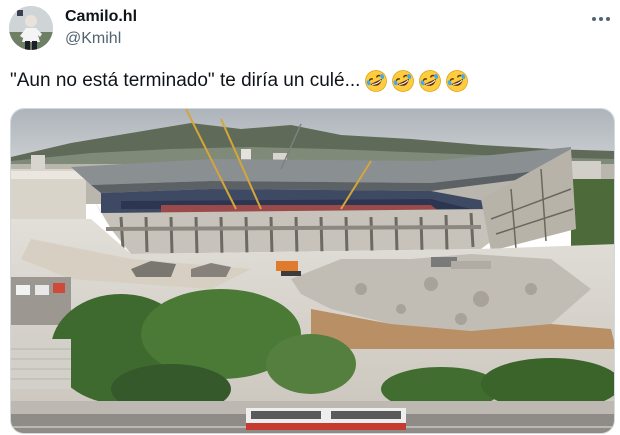 The height and width of the screenshot is (435, 620). I want to click on author-name: Camilo.hl, so click(101, 17).